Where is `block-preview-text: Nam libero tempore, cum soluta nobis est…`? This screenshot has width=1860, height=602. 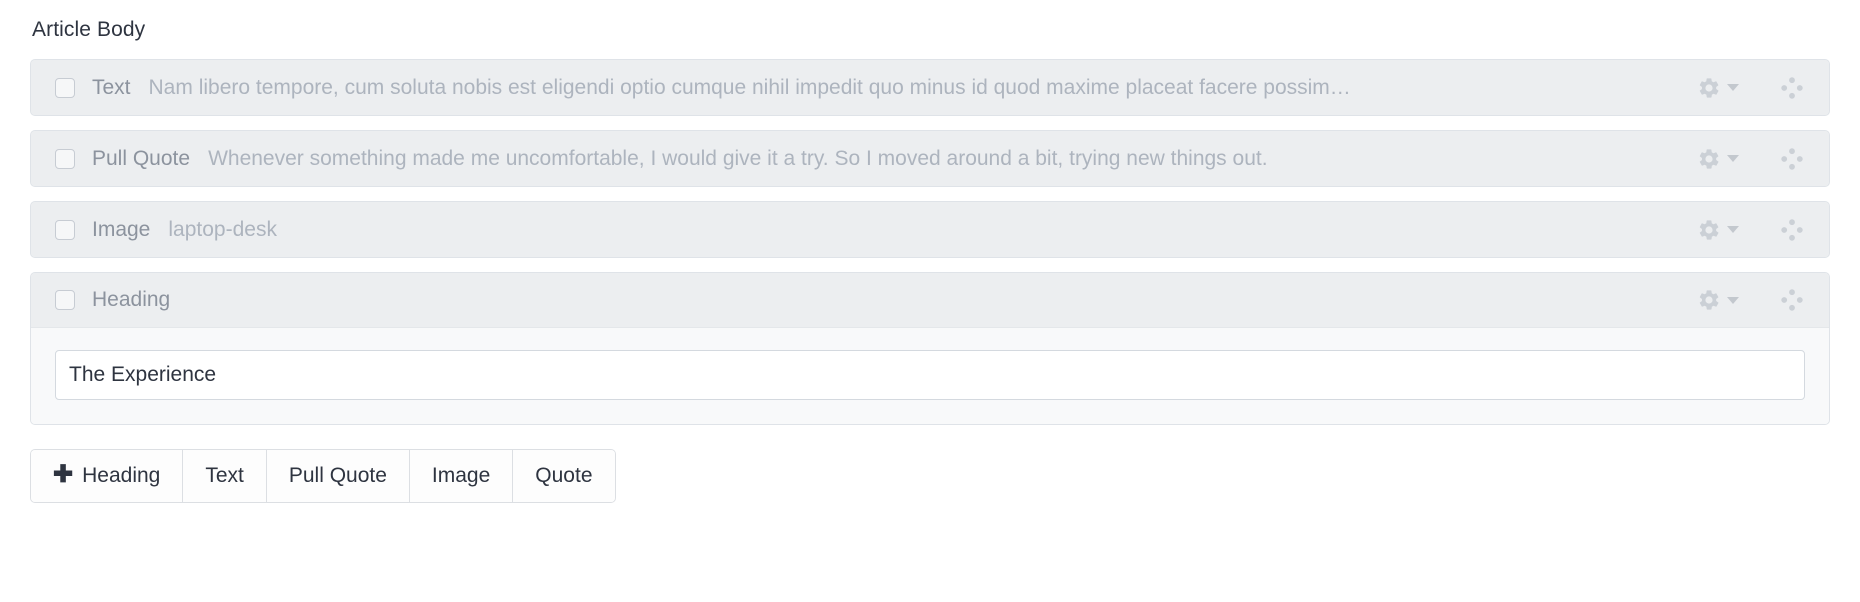 block-preview-text: Nam libero tempore, cum soluta nobis est… is located at coordinates (749, 87).